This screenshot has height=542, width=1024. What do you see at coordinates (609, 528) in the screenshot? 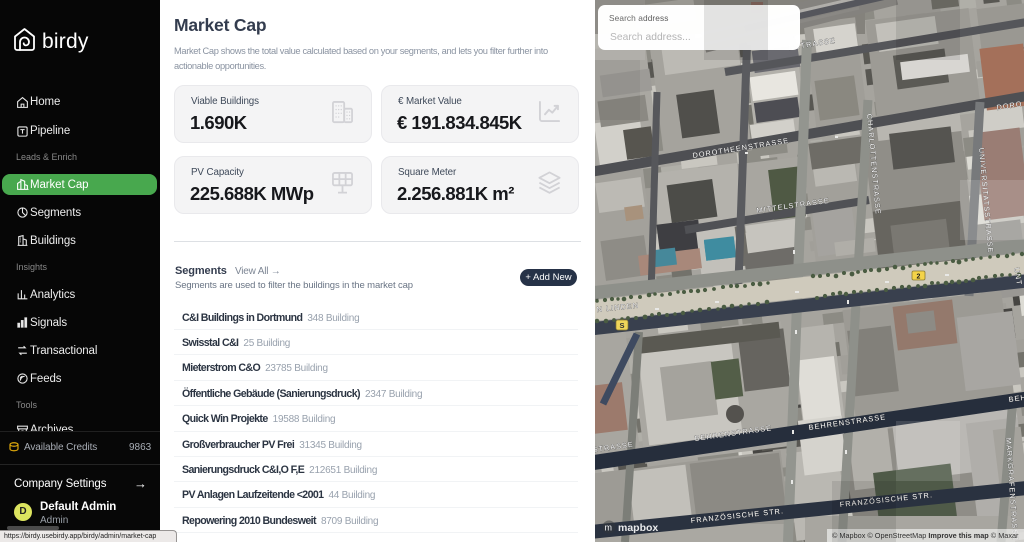
I see `svg-text: m` at bounding box center [609, 528].